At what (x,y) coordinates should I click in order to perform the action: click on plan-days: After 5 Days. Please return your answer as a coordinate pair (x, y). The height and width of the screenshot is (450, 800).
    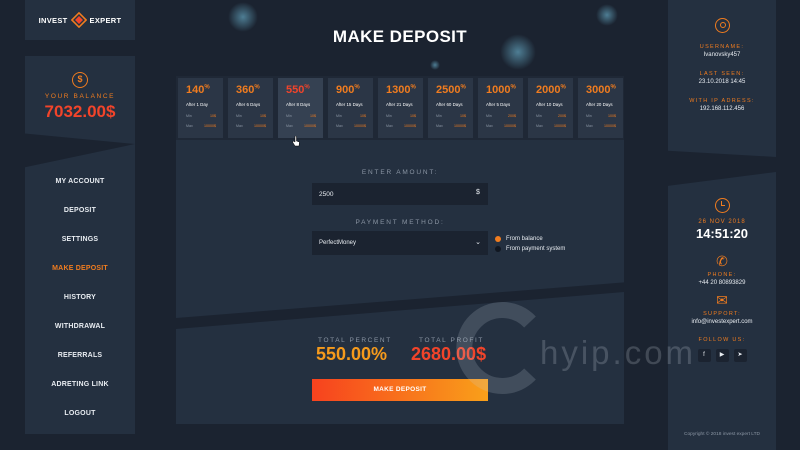
    Looking at the image, I should click on (498, 104).